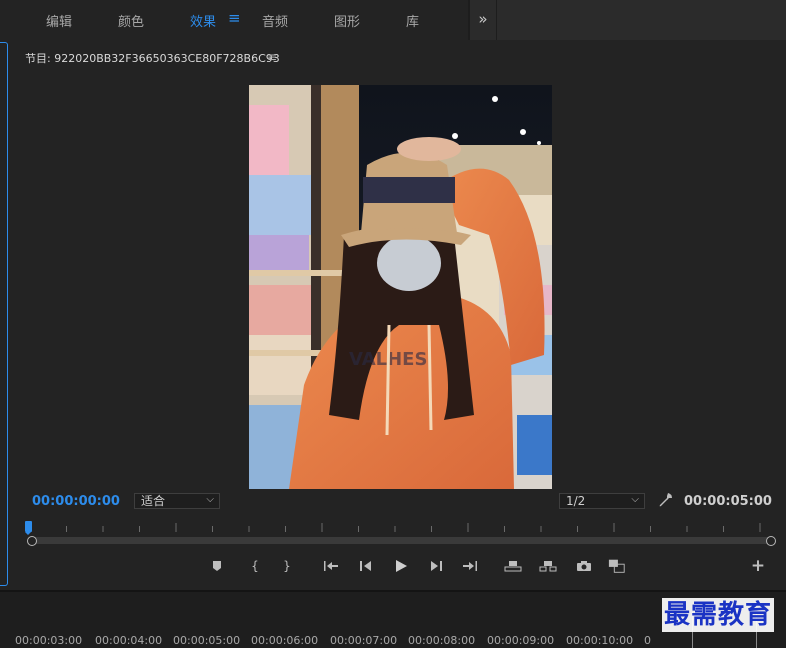 This screenshot has height=648, width=786. What do you see at coordinates (602, 501) in the screenshot?
I see `playback-resolution-dropdown: 1/2 ⌵` at bounding box center [602, 501].